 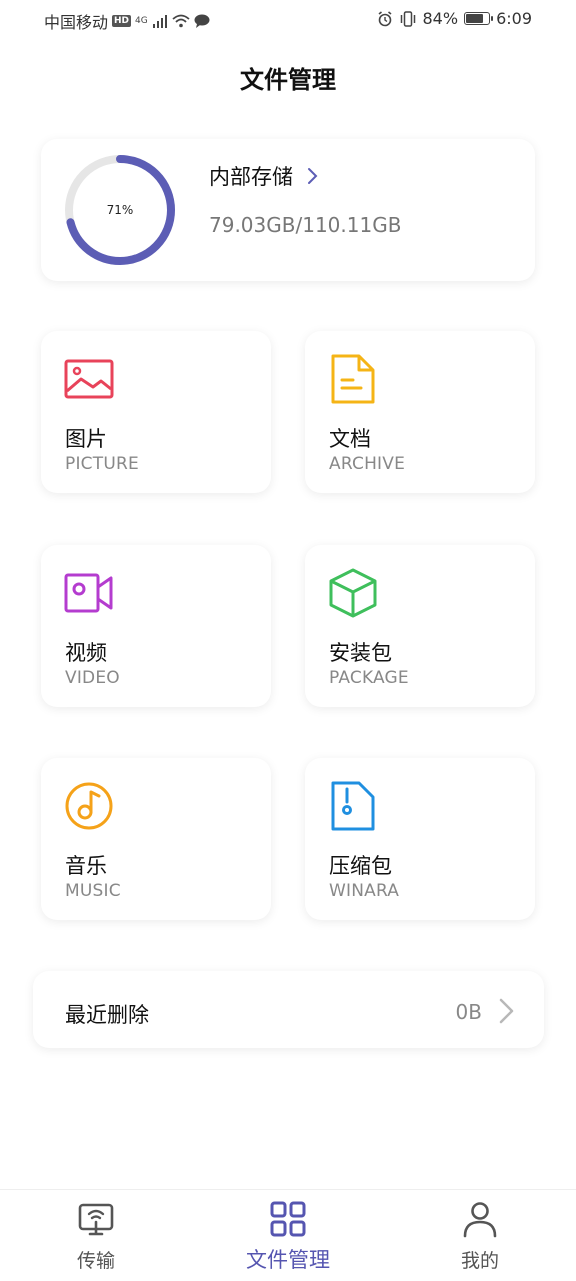 What do you see at coordinates (353, 806) in the screenshot?
I see `zip-file-icon` at bounding box center [353, 806].